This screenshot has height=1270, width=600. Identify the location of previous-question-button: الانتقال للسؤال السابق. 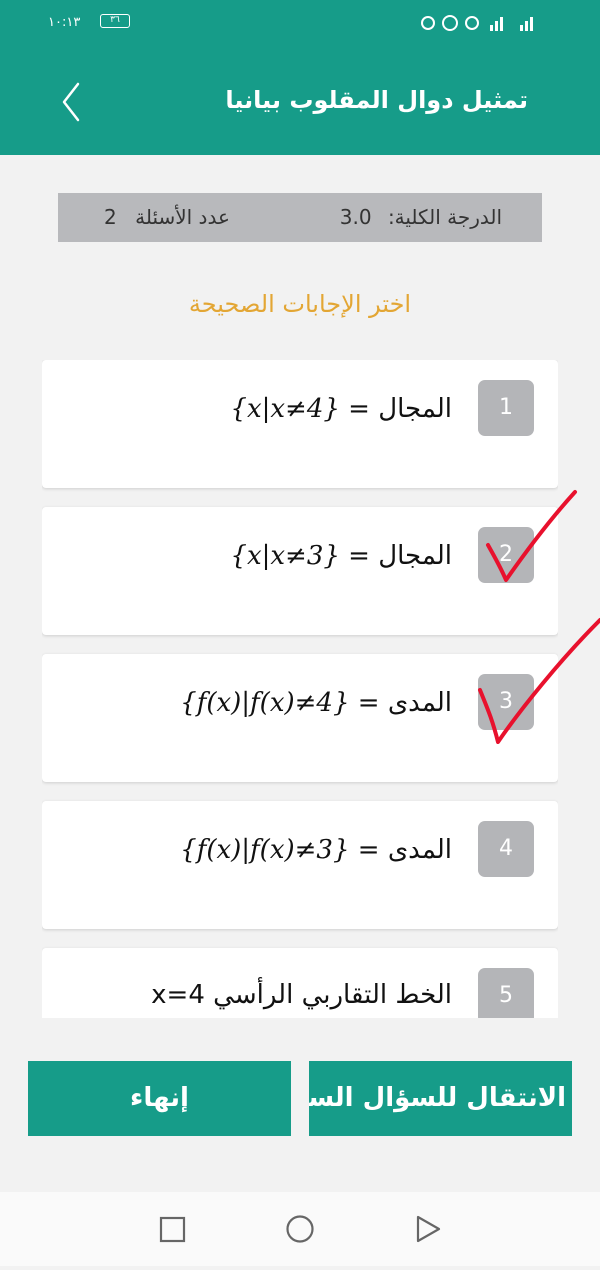
(440, 1098).